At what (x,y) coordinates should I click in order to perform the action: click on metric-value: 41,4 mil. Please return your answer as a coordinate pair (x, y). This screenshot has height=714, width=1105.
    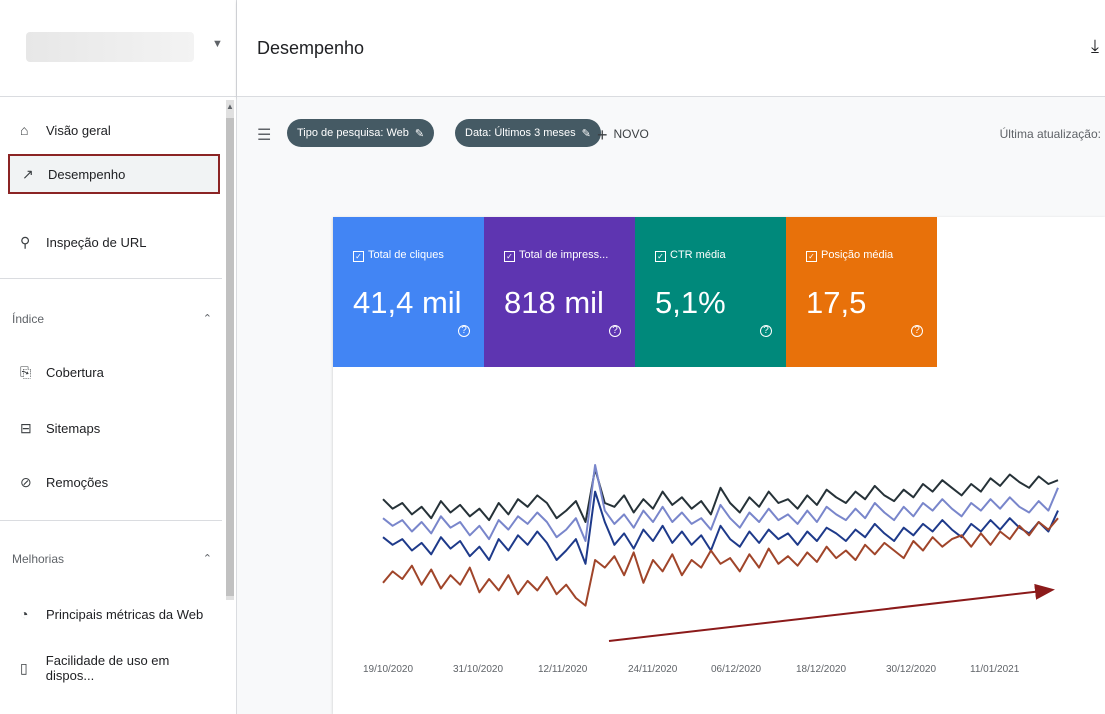
    Looking at the image, I should click on (407, 302).